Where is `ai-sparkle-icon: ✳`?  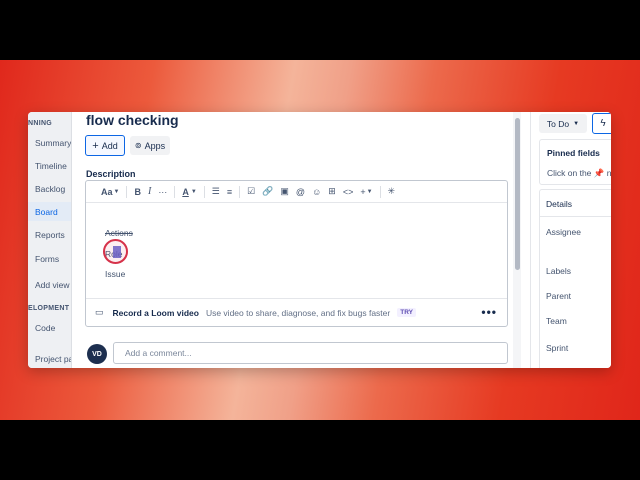
ai-sparkle-icon: ✳ is located at coordinates (392, 191).